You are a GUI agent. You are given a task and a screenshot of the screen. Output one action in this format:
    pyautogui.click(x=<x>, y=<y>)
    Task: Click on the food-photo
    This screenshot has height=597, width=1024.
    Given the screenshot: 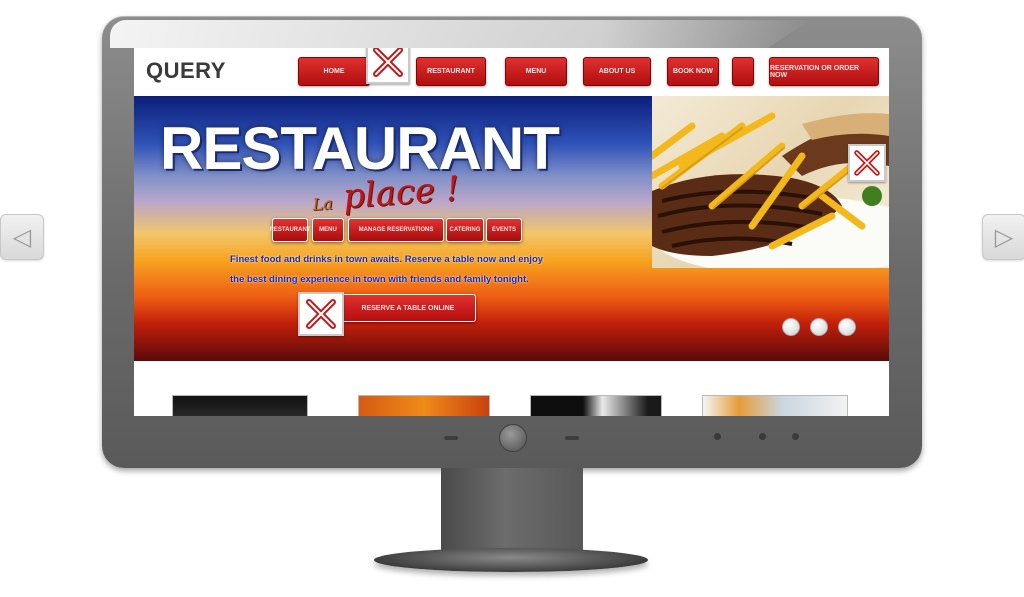 What is the action you would take?
    pyautogui.click(x=770, y=182)
    